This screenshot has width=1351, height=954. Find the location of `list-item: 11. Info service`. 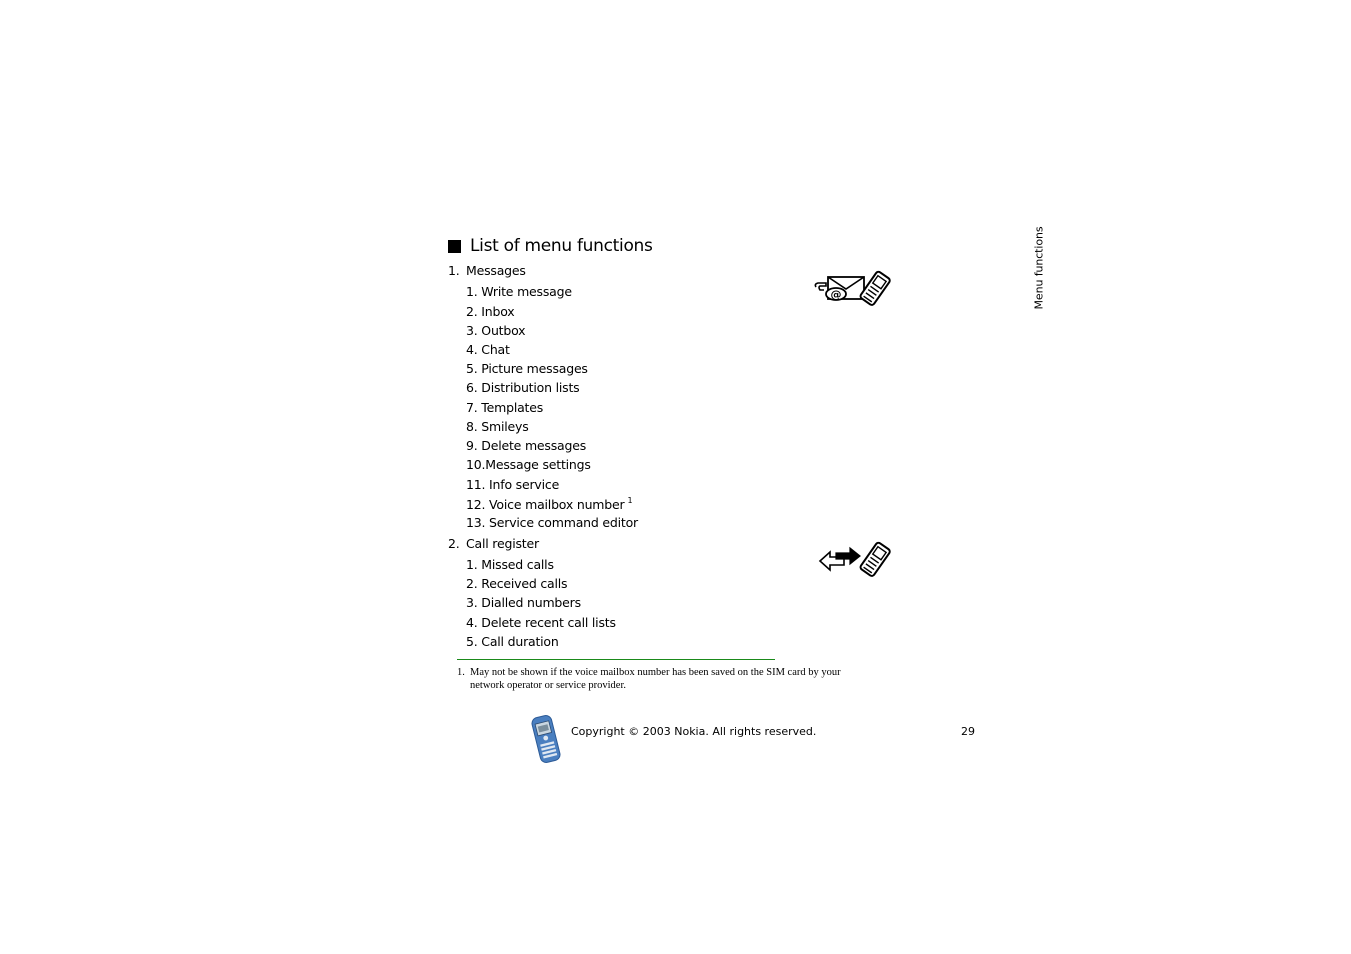

list-item: 11. Info service is located at coordinates (513, 484).